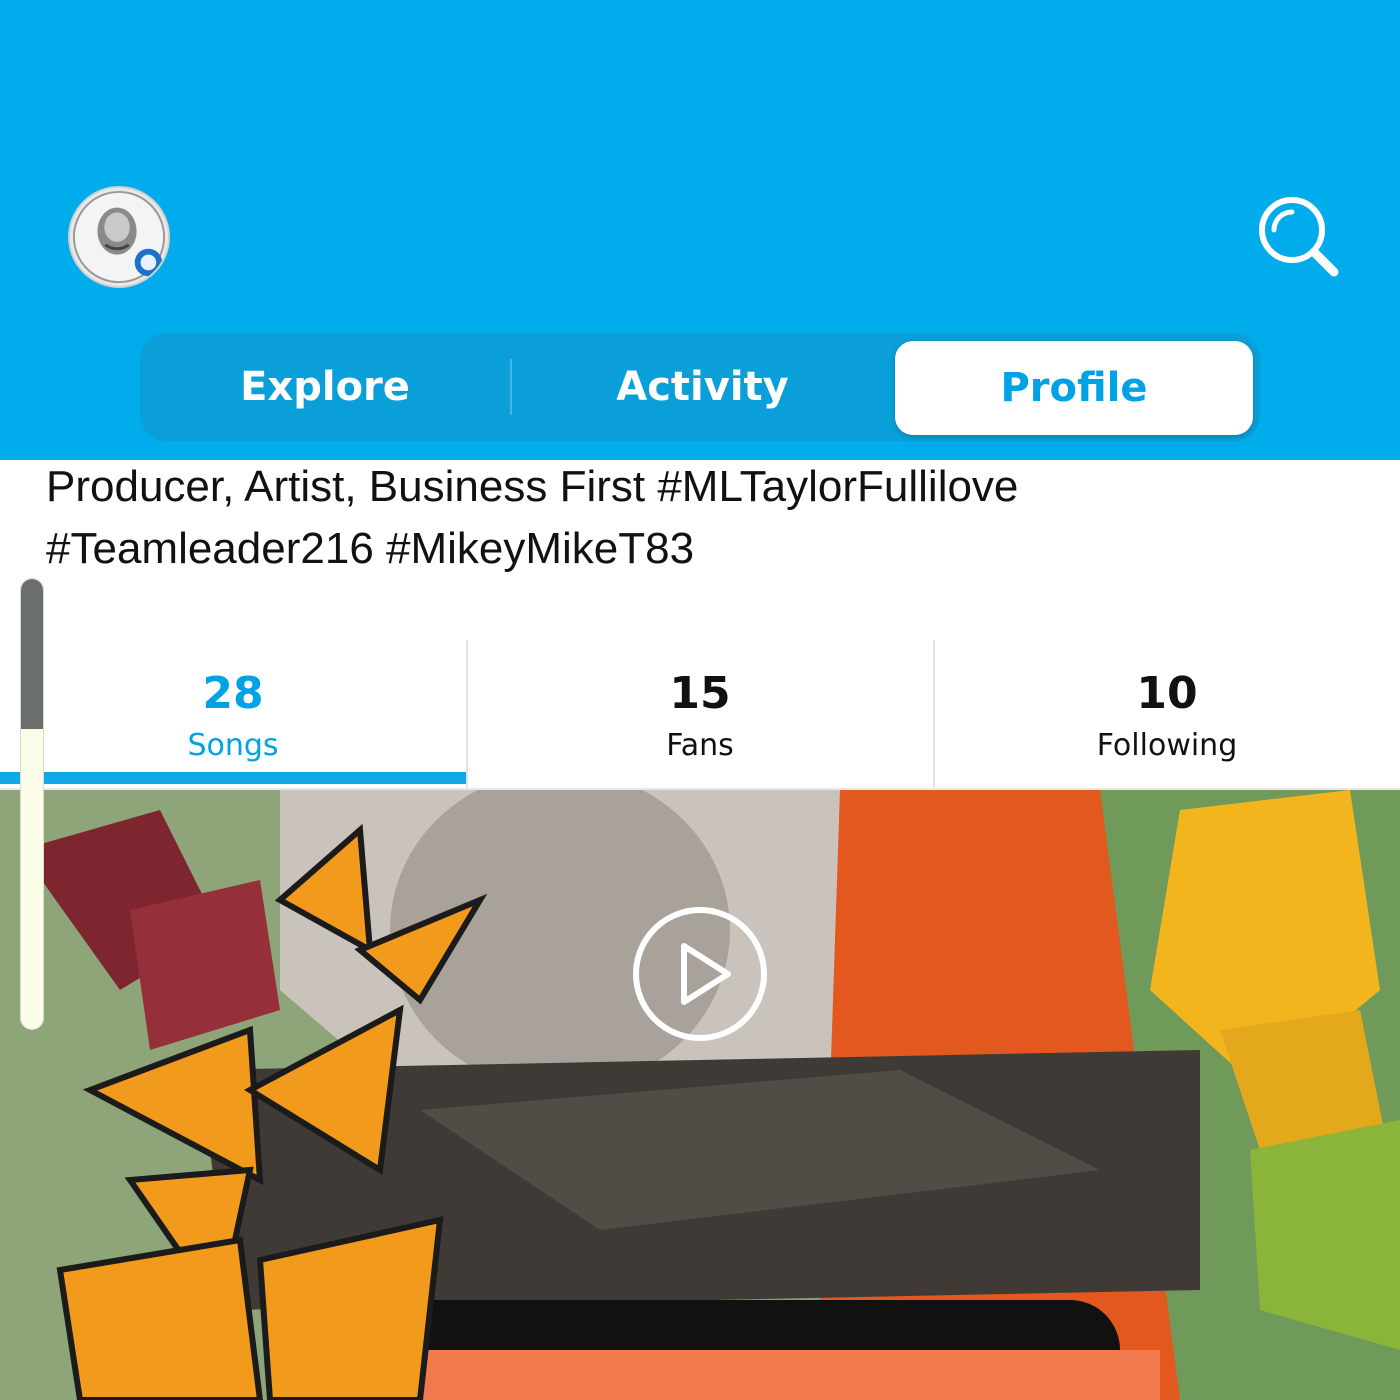  Describe the element at coordinates (1300, 240) in the screenshot. I see `search-icon` at that location.